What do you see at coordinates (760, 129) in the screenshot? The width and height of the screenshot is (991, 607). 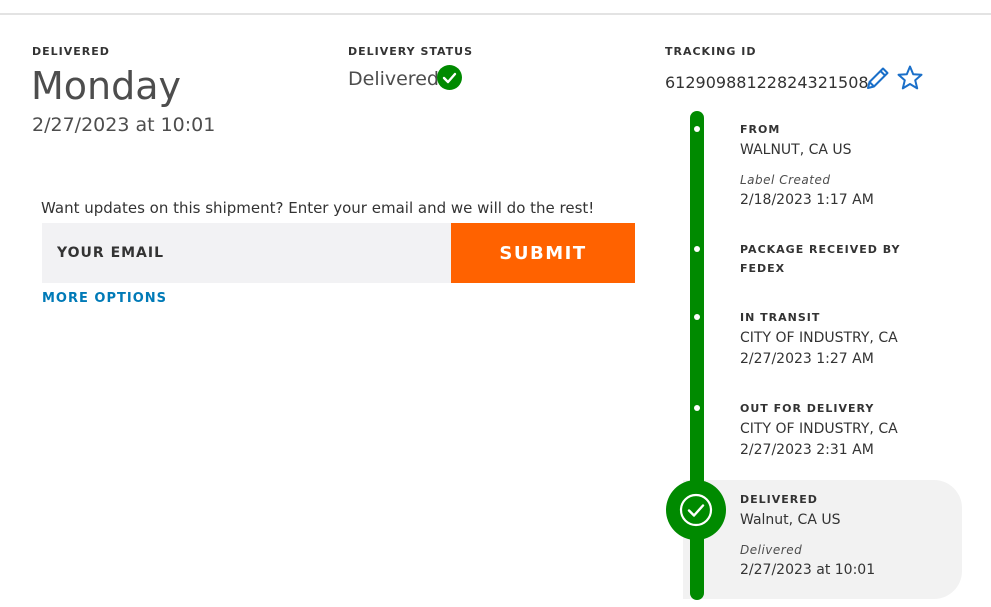 I see `event-from-title: FROM` at bounding box center [760, 129].